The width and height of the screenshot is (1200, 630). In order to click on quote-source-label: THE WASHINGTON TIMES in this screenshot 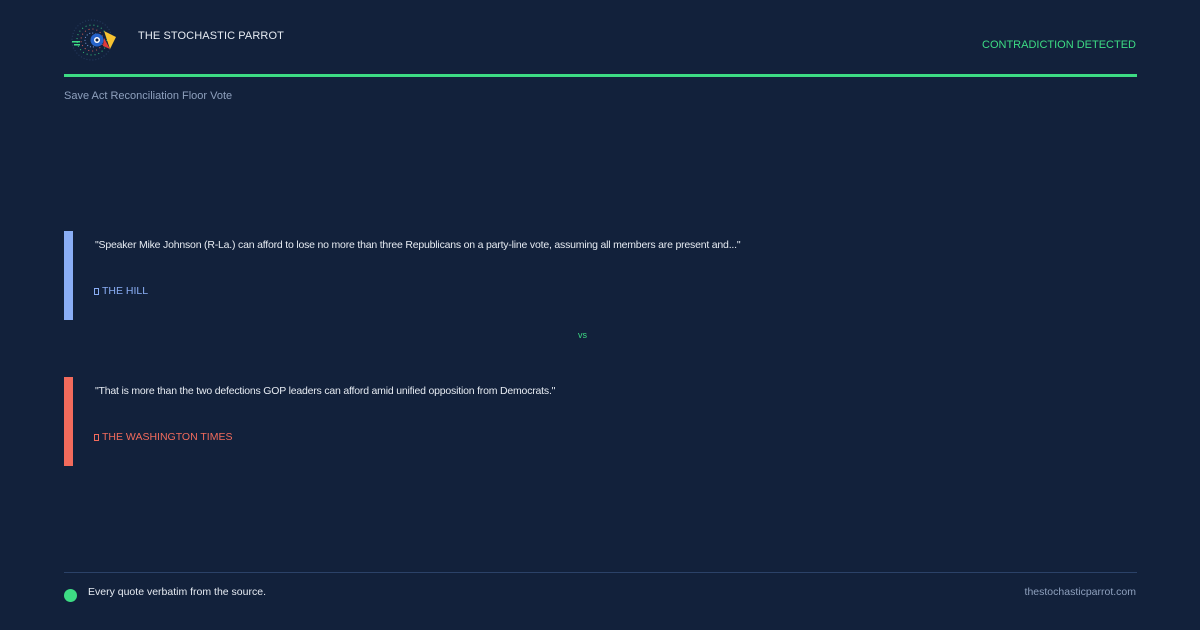, I will do `click(167, 437)`.